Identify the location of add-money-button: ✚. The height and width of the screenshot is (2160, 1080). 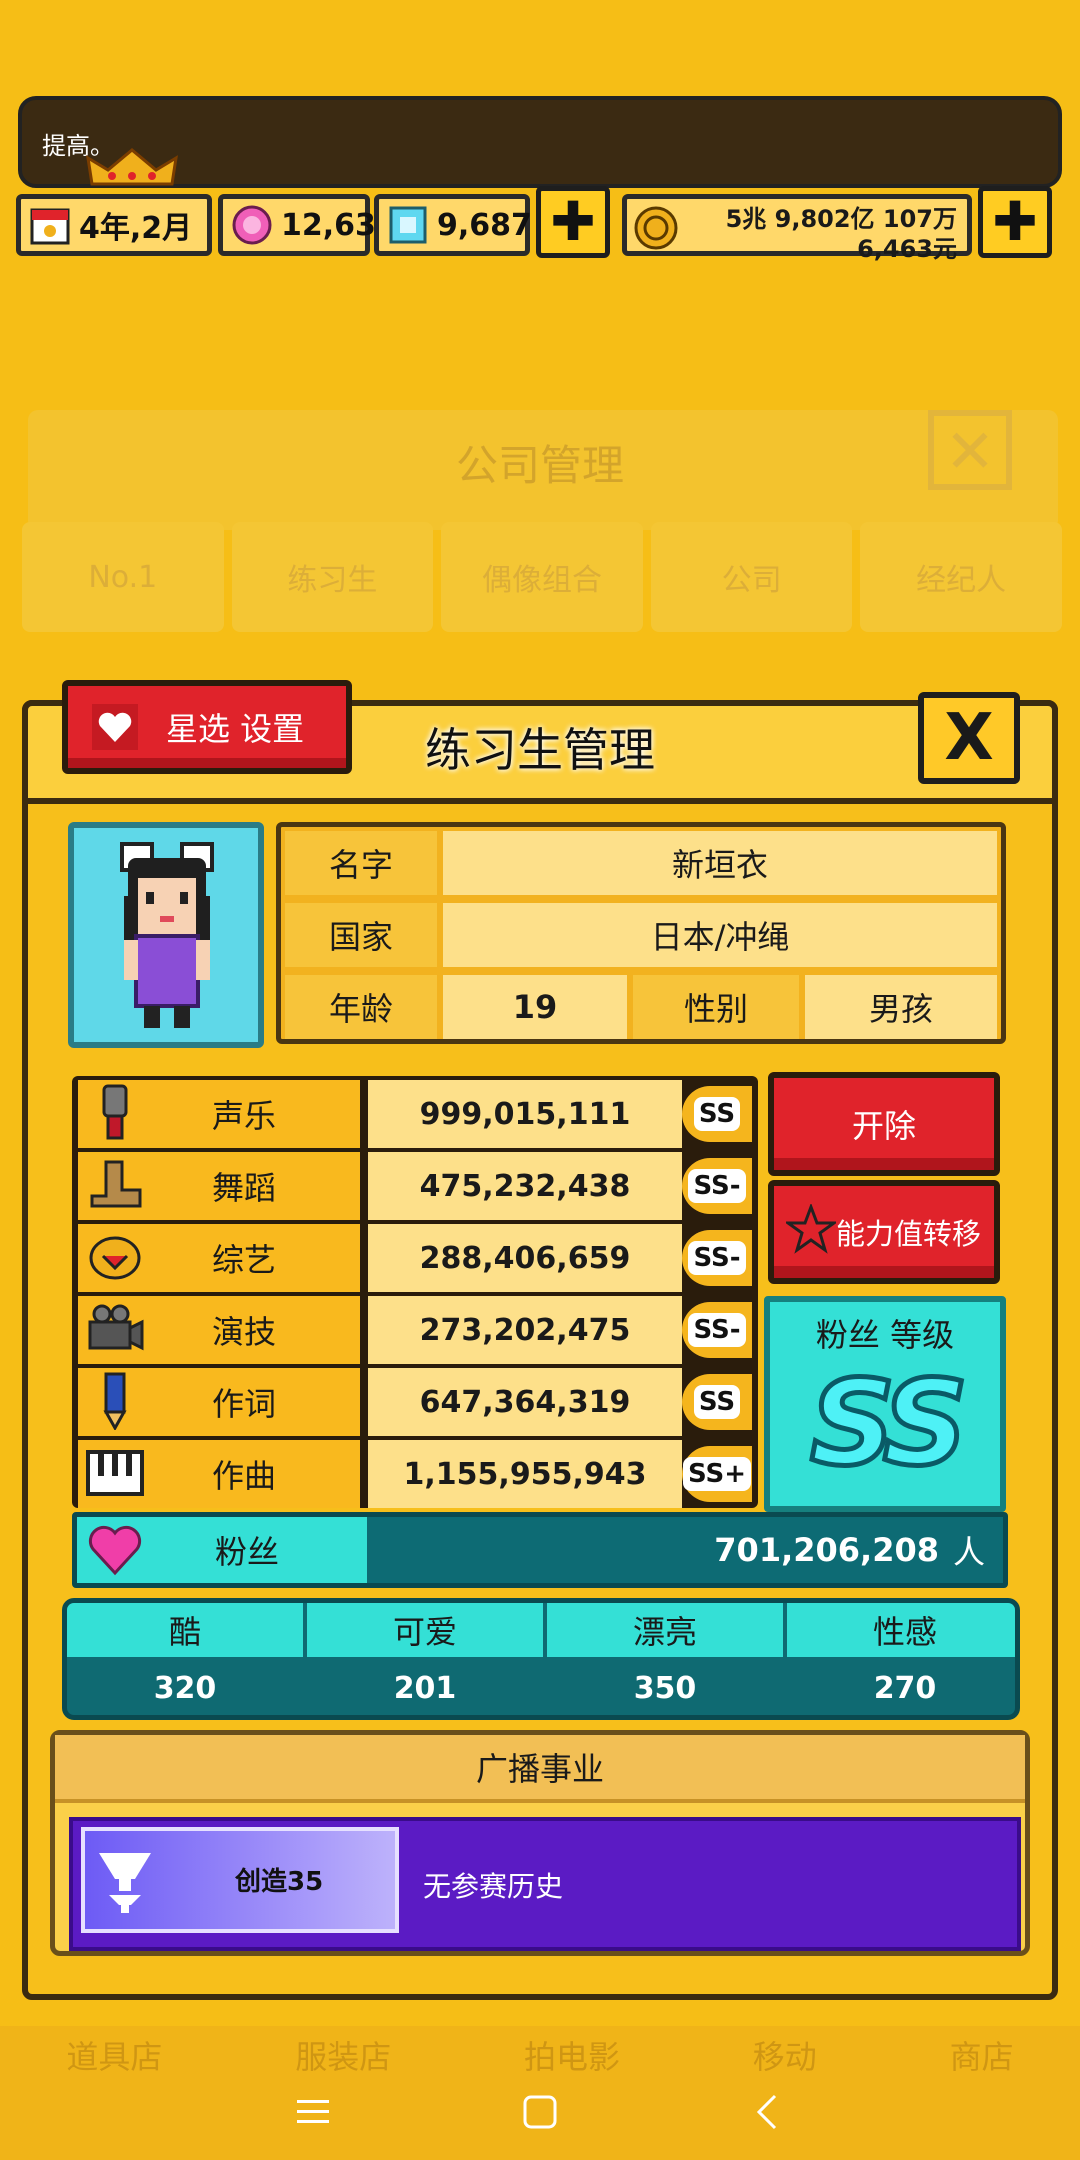
(1015, 222).